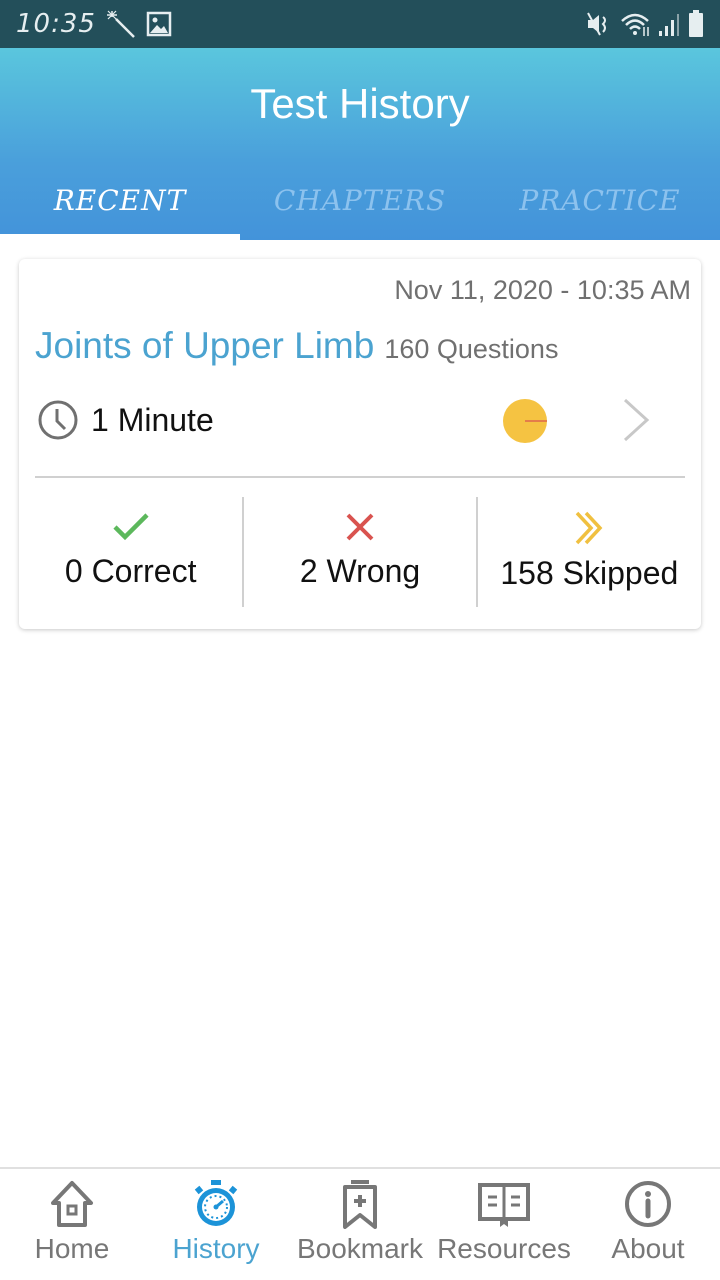 The image size is (720, 1280). What do you see at coordinates (360, 477) in the screenshot?
I see `card-divider` at bounding box center [360, 477].